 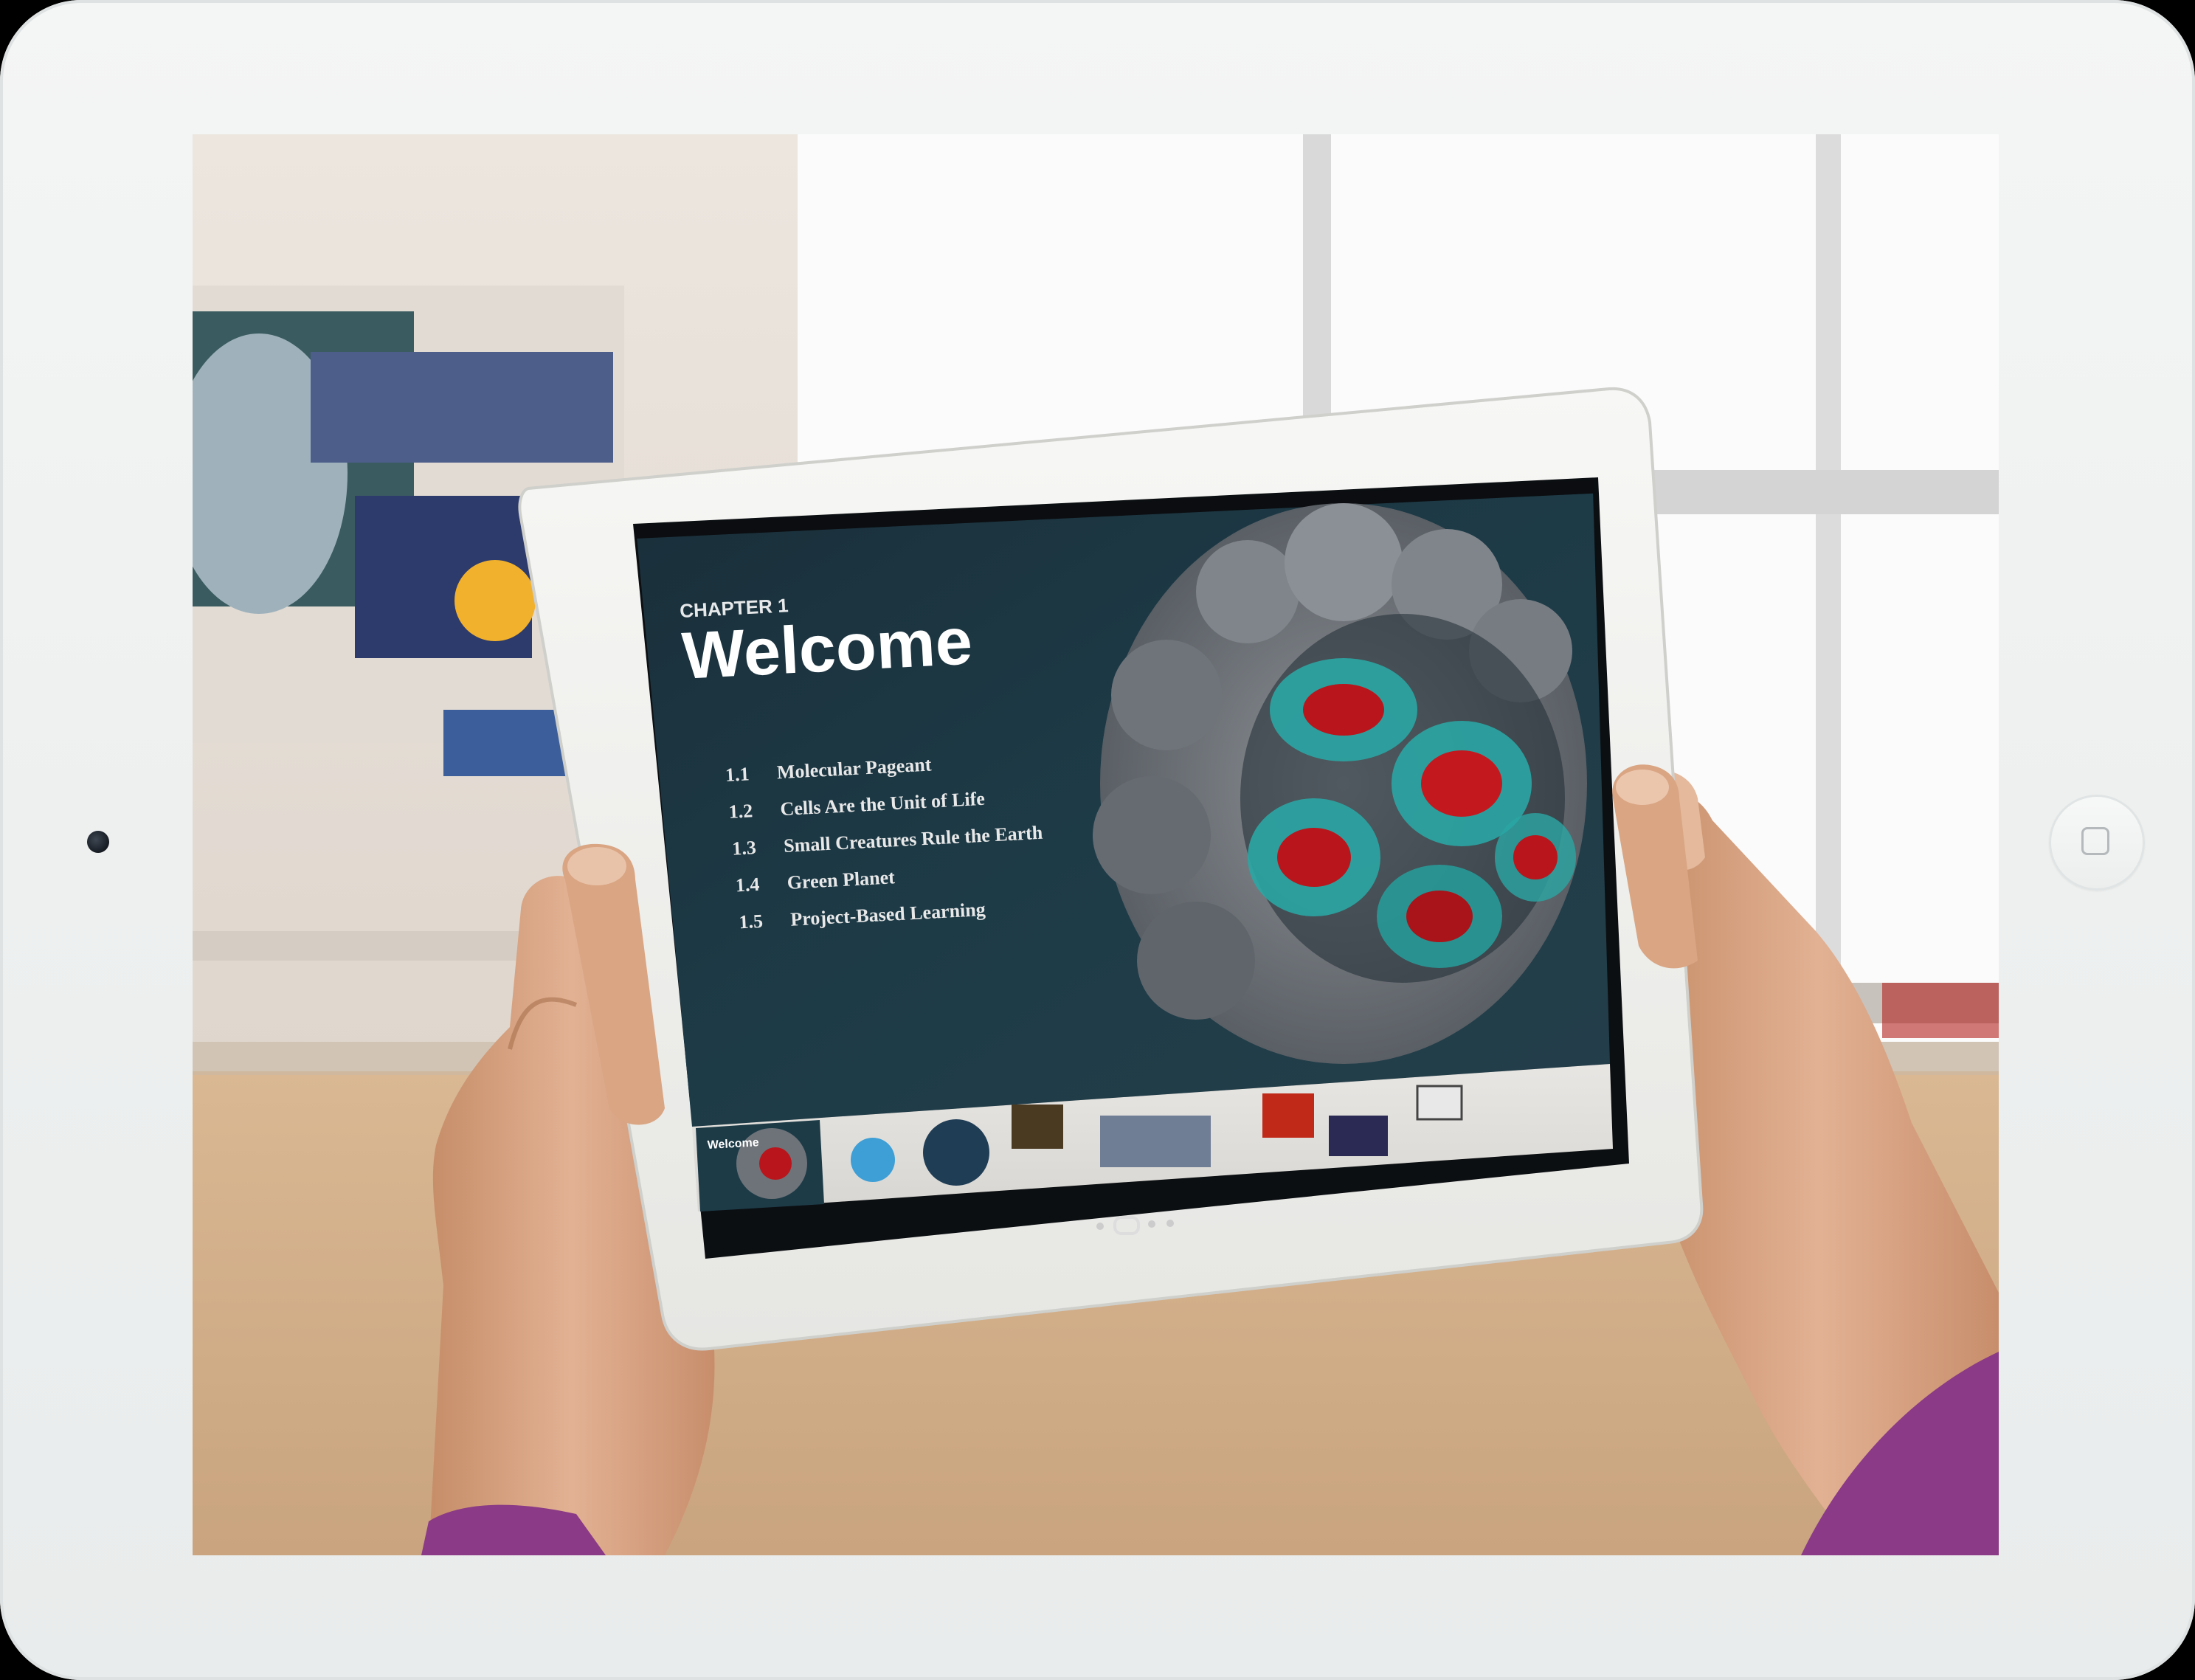 What do you see at coordinates (748, 885) in the screenshot?
I see `toc-number: 1.4` at bounding box center [748, 885].